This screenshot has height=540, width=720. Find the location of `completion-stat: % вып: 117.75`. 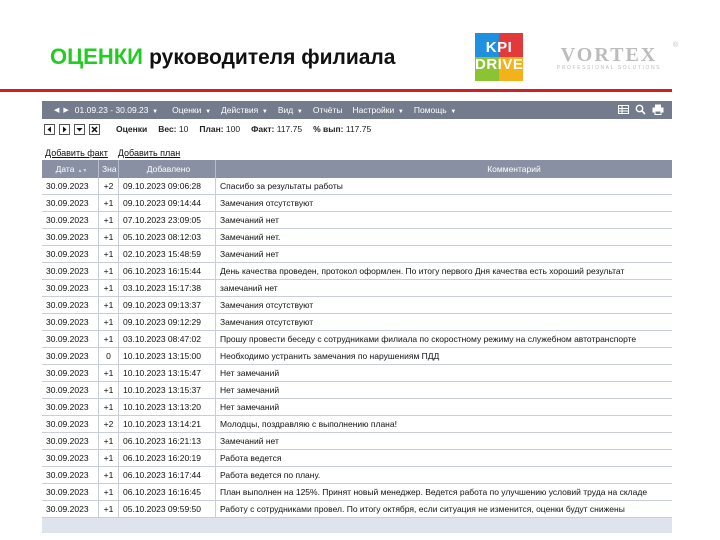

completion-stat: % вып: 117.75 is located at coordinates (342, 129).